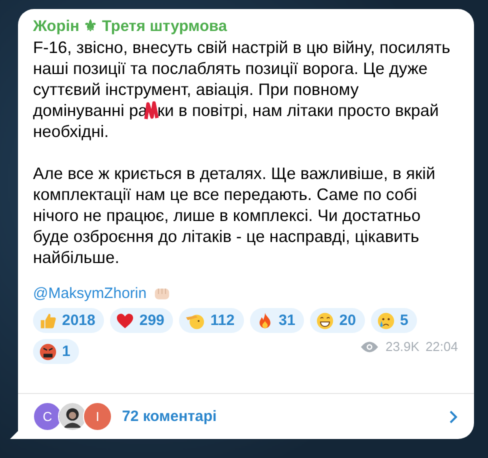  Describe the element at coordinates (245, 26) in the screenshot. I see `channel-name: Жорін ⚜ Третя штурмова` at that location.